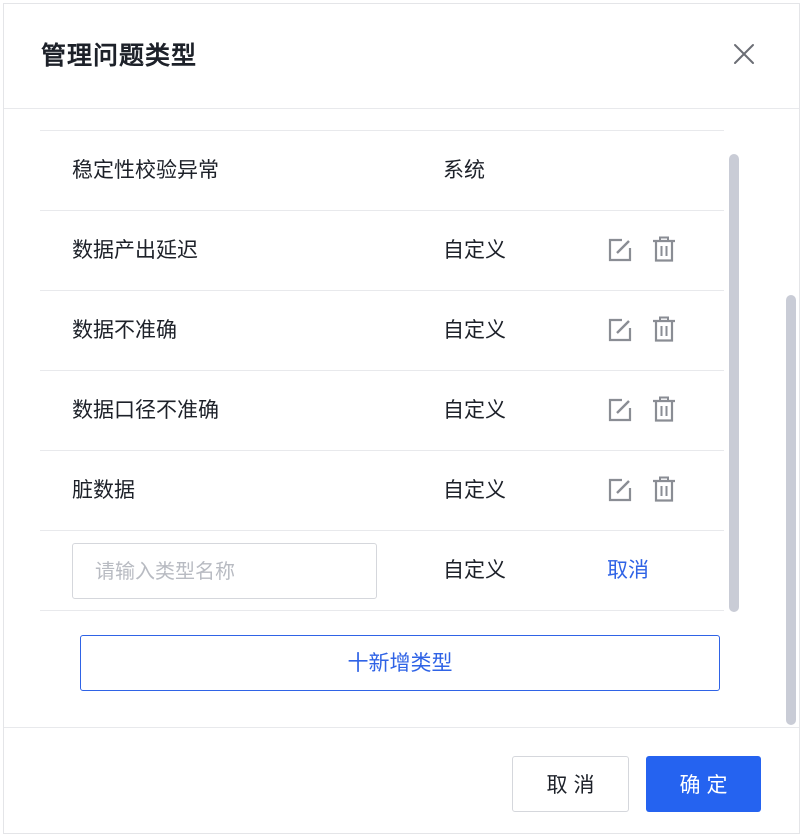 The image size is (804, 838). Describe the element at coordinates (382, 251) in the screenshot. I see `table-row: 数据产出延迟 自定义` at that location.